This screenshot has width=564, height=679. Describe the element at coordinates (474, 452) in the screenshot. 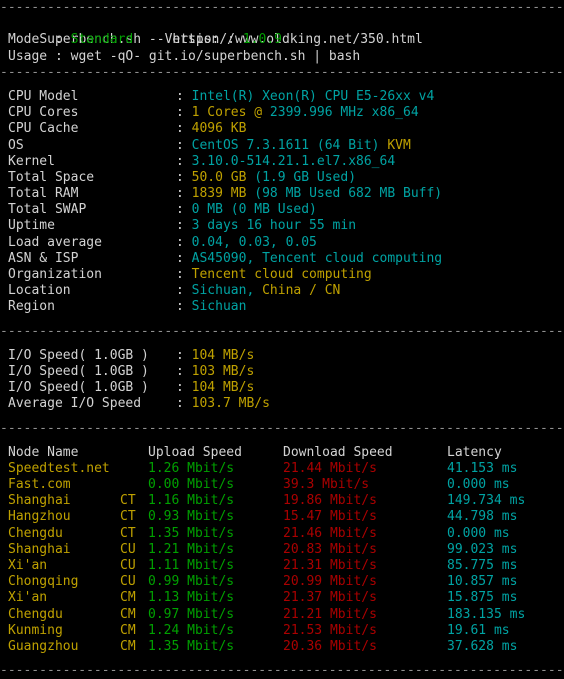

I see `speedtest-column-header: Latency` at that location.